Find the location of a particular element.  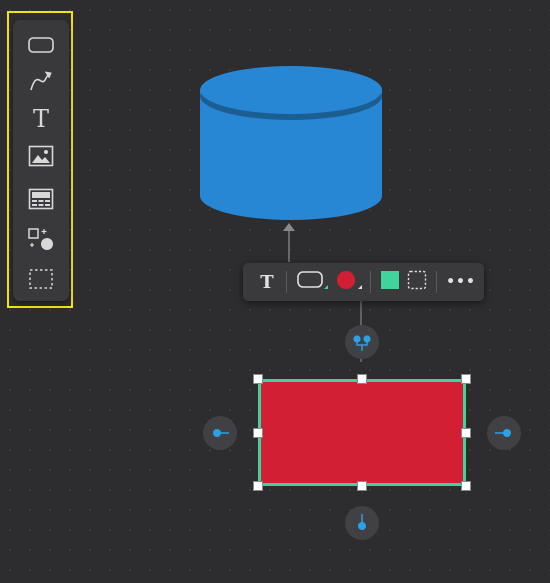

branch-connector-icon is located at coordinates (362, 343).